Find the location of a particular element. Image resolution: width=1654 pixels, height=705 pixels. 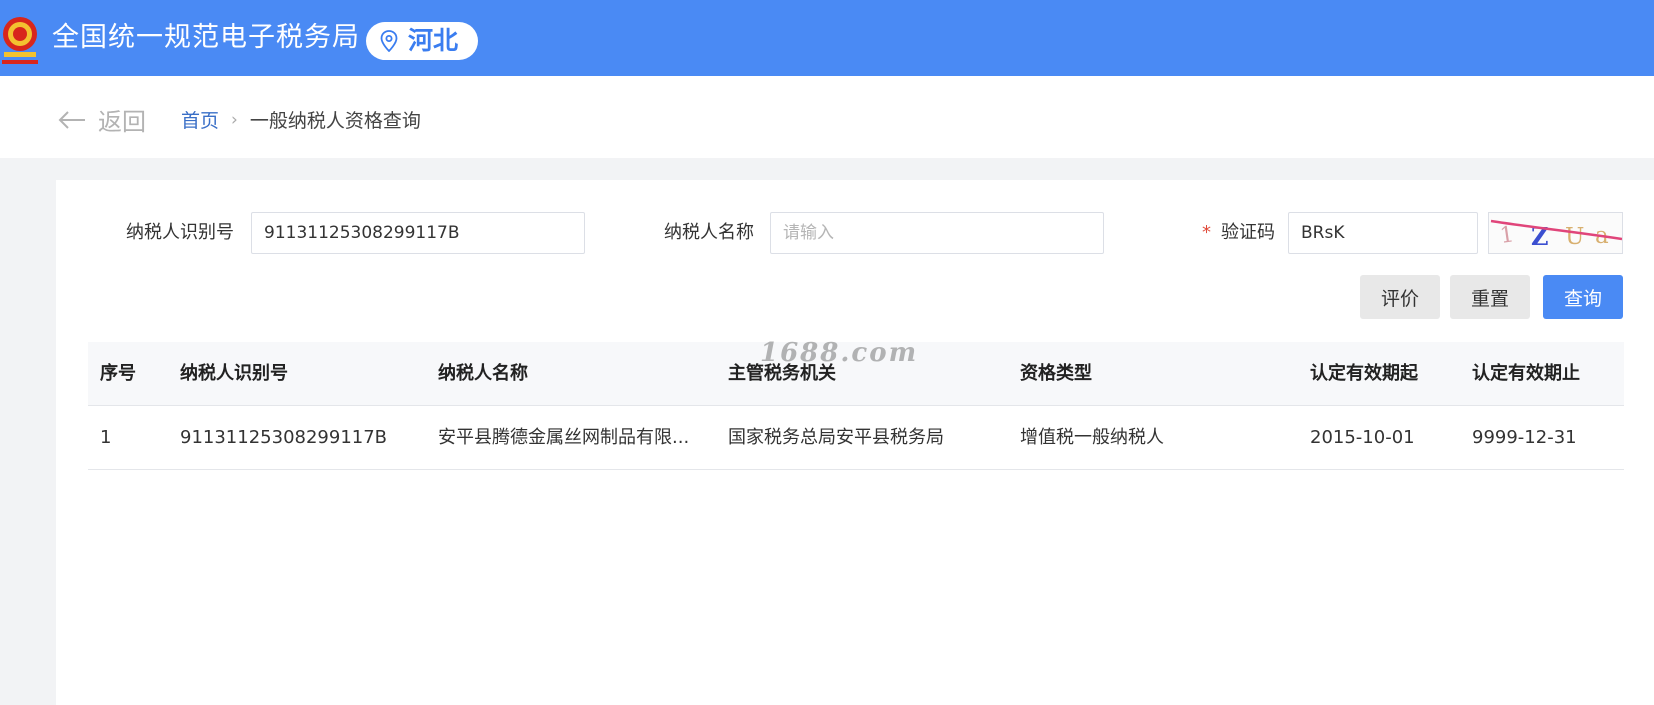

location-pin-icon is located at coordinates (389, 41).